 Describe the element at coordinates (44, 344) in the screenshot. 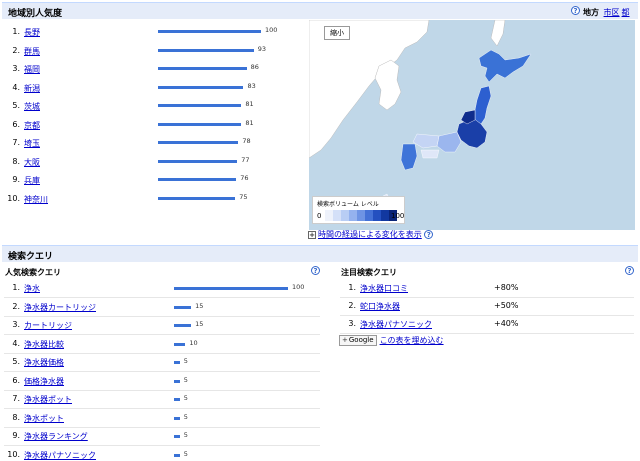

I see `popular-query-link: 浄水器比較` at that location.